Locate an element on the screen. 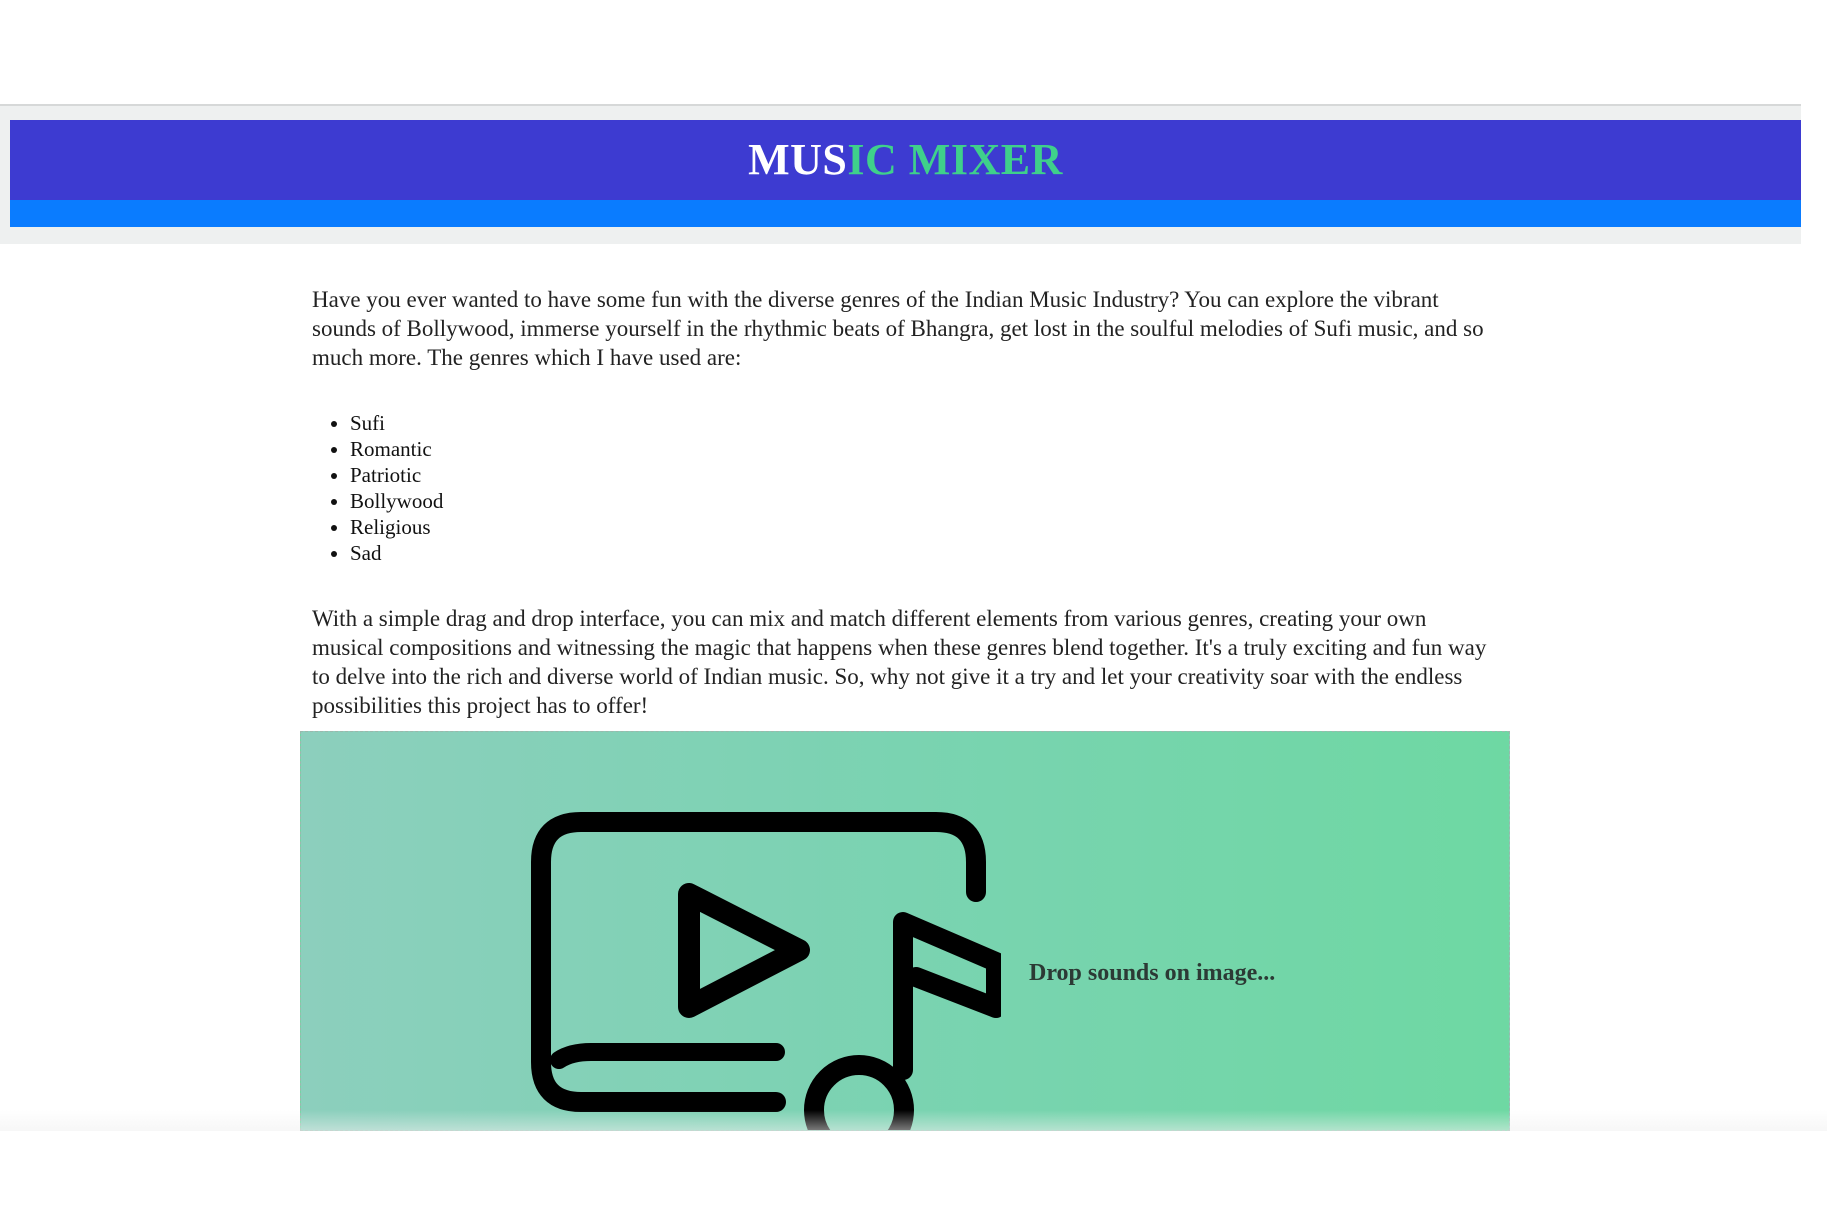  header-band: MUSIC MIXER is located at coordinates (900, 174).